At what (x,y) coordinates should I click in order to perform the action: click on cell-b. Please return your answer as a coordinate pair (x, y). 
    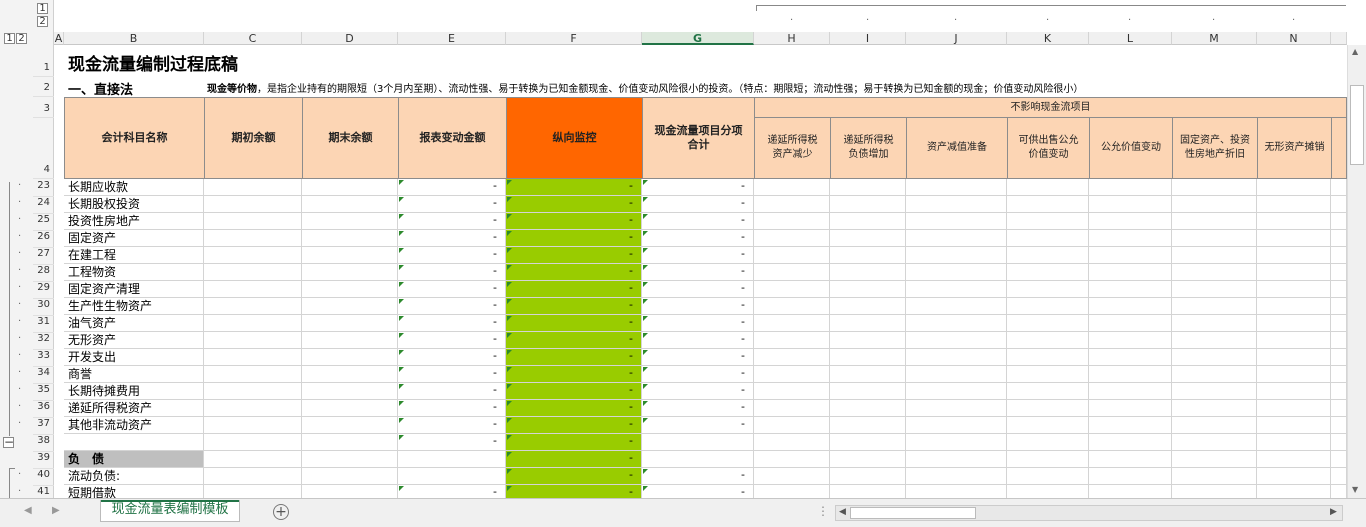
    Looking at the image, I should click on (134, 442).